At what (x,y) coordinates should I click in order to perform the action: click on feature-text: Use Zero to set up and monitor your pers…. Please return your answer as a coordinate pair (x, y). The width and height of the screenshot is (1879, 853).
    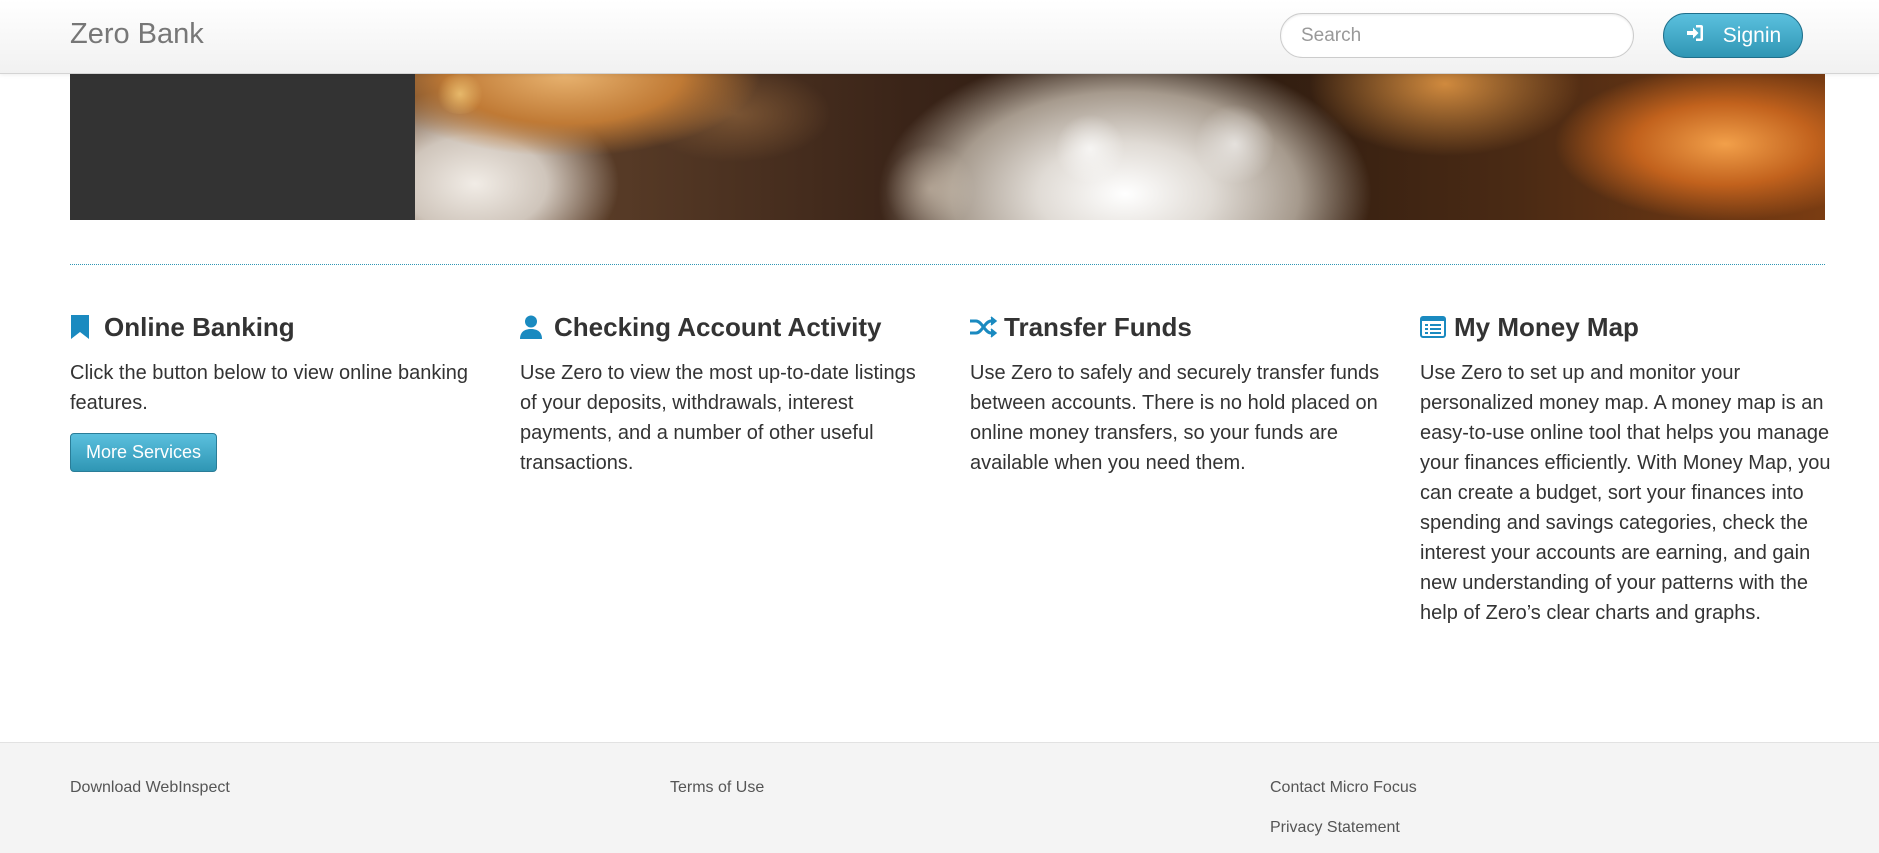
    Looking at the image, I should click on (1625, 493).